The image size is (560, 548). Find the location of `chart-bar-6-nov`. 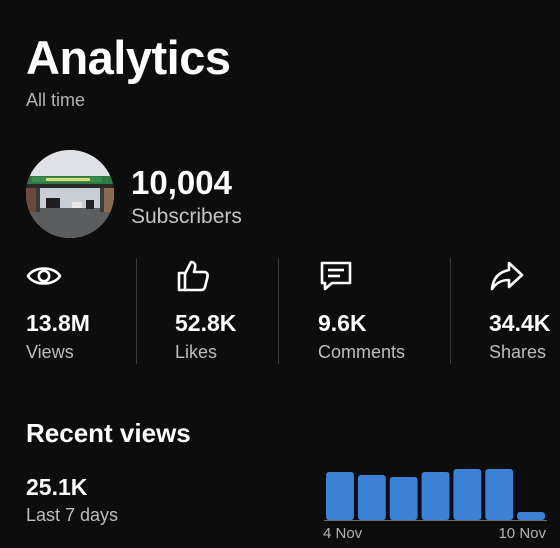

chart-bar-6-nov is located at coordinates (403, 498).